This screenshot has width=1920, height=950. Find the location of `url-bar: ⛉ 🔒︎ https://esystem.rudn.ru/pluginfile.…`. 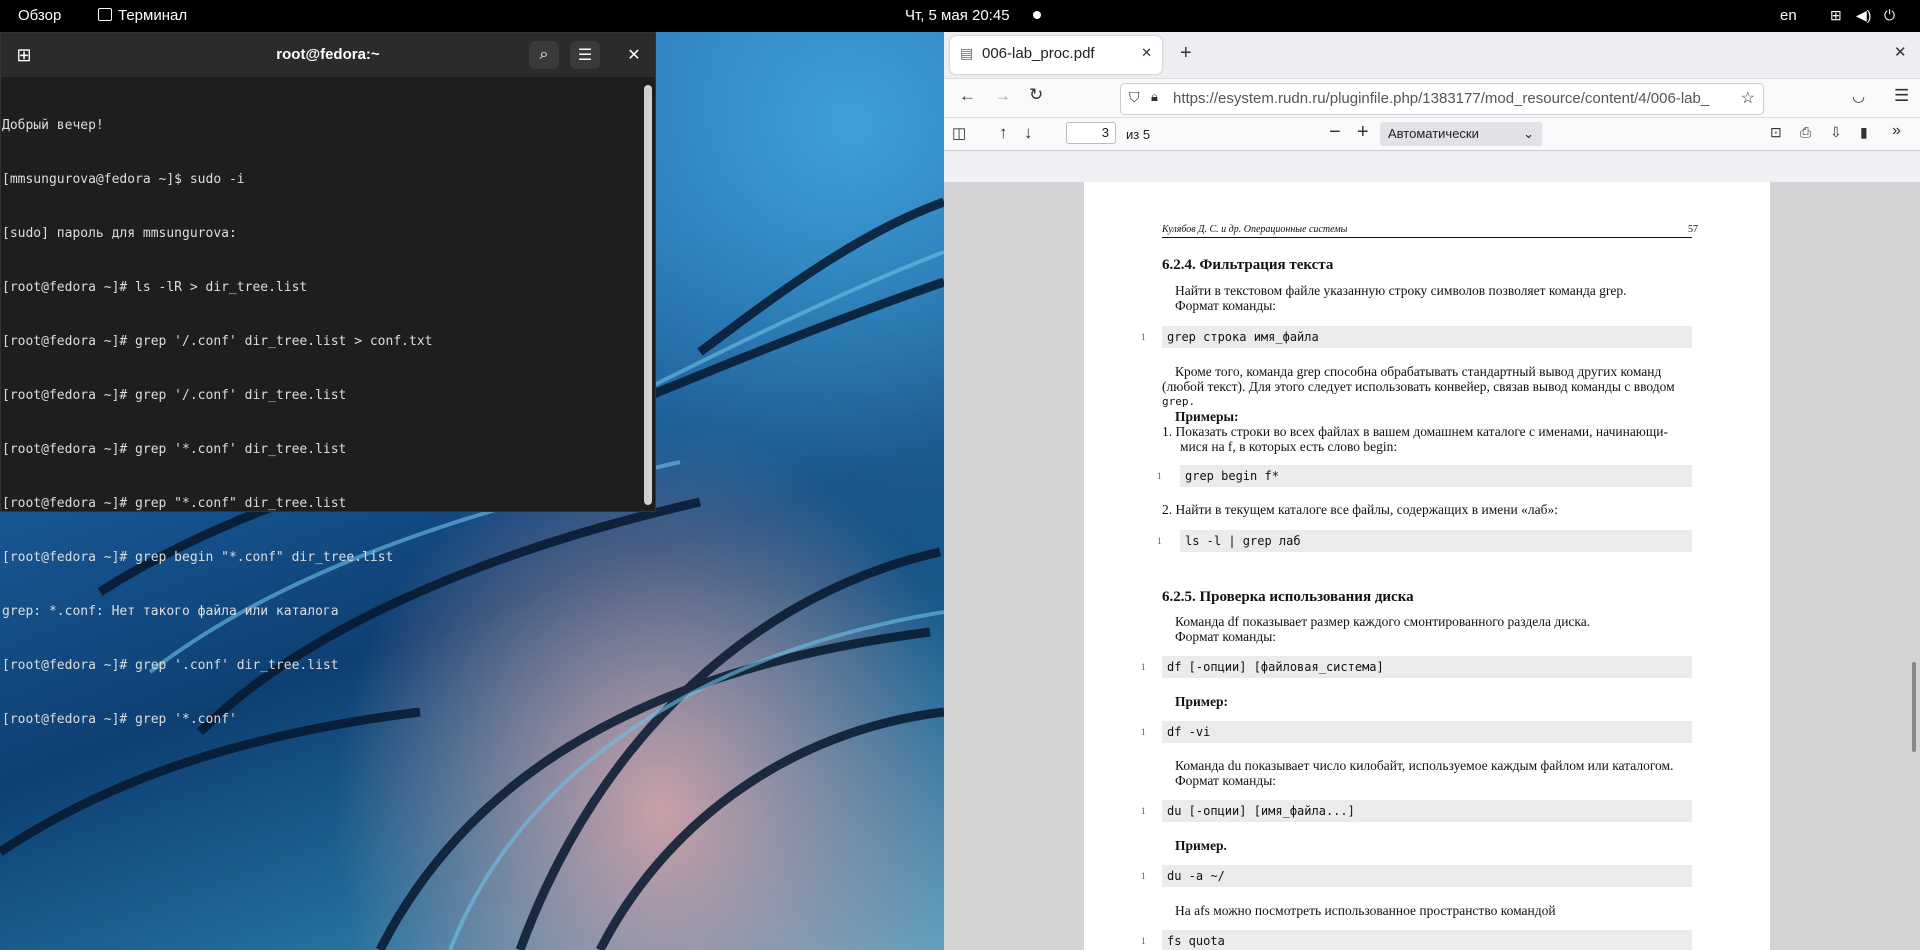

url-bar: ⛉ 🔒︎ https://esystem.rudn.ru/pluginfile.… is located at coordinates (1442, 99).